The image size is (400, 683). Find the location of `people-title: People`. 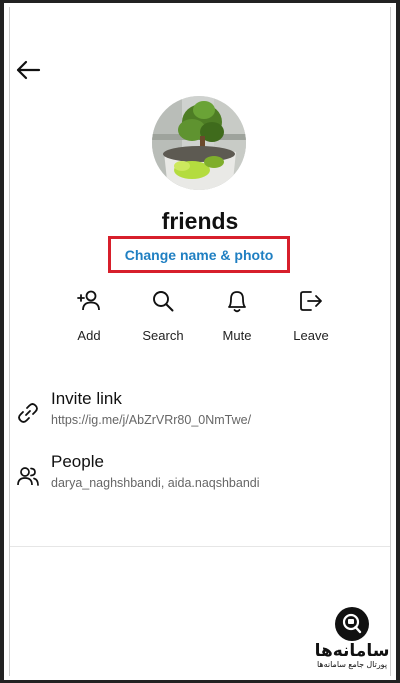

people-title: People is located at coordinates (77, 461).